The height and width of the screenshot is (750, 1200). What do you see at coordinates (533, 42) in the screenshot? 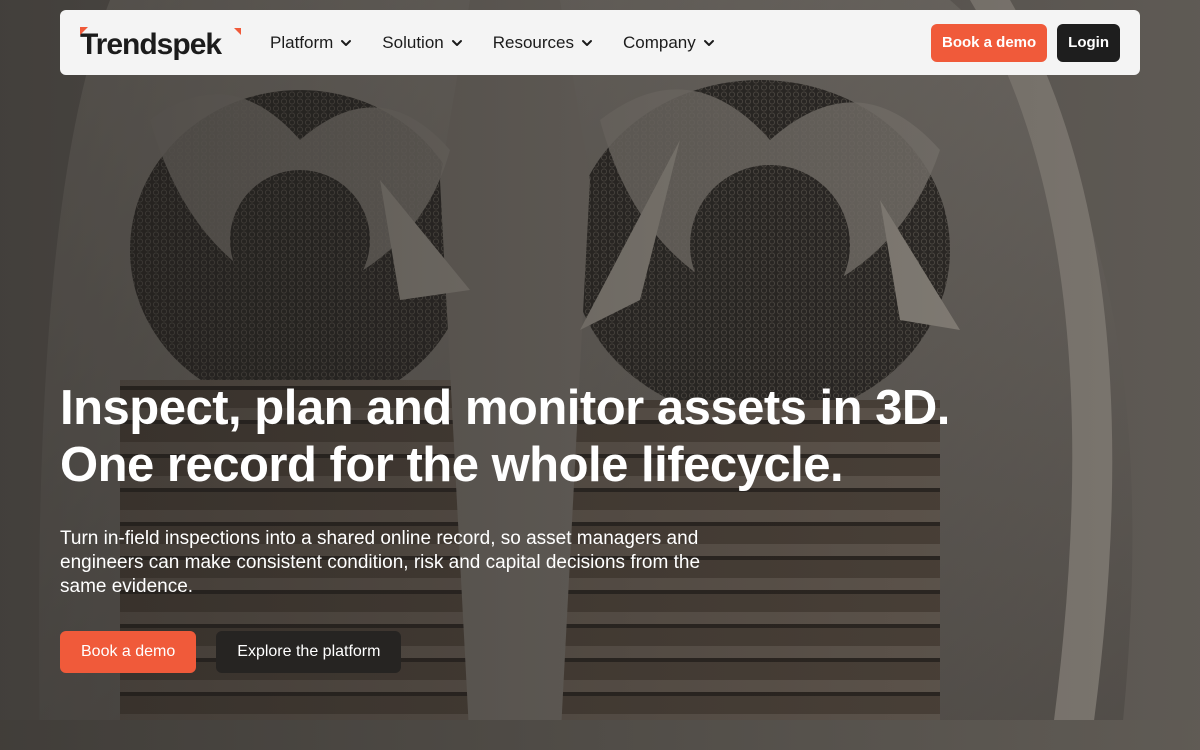
I see `nav-item-label: Resources` at bounding box center [533, 42].